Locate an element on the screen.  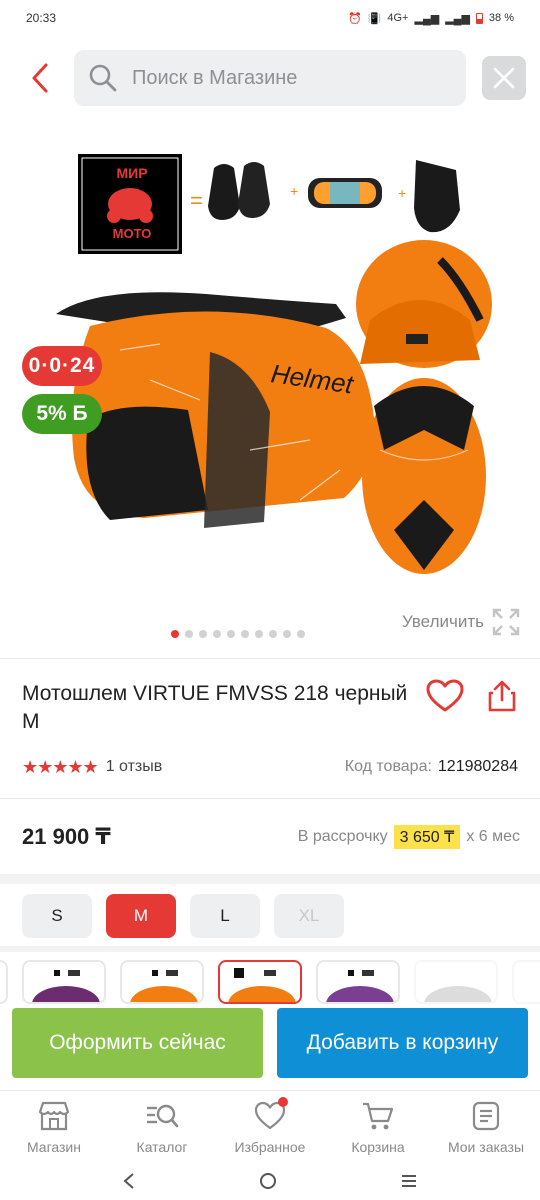
status-icons: ⏰ 📳 4G+ ▂▄▆ ▂▄▆ 38 % is located at coordinates (431, 18).